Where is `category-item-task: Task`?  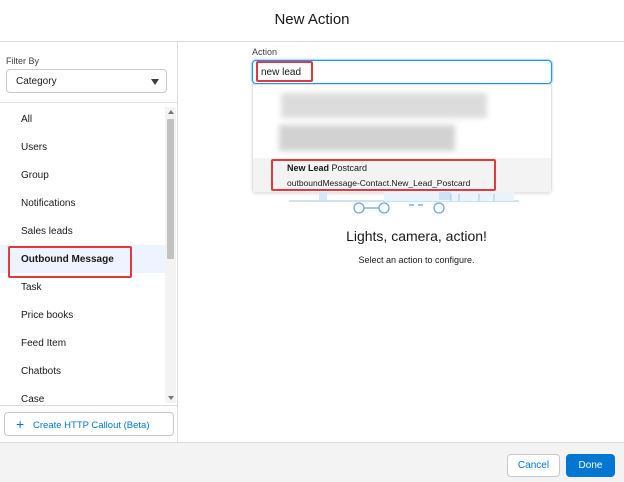
category-item-task: Task is located at coordinates (82, 287).